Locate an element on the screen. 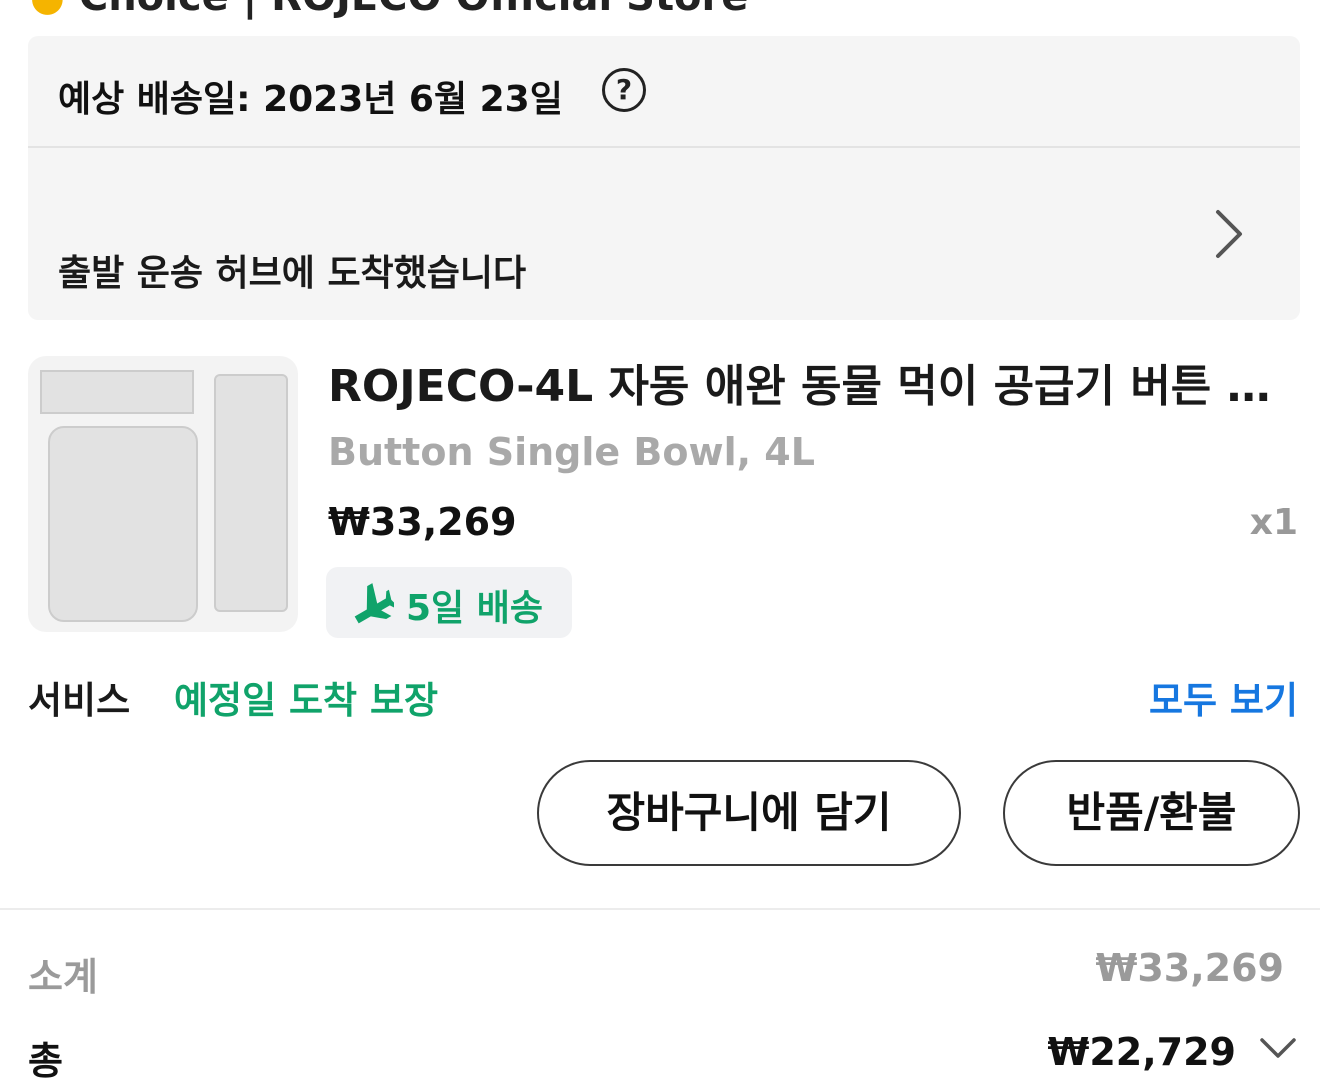 This screenshot has height=1085, width=1320. delivery-badge-label: 5일 배송 is located at coordinates (474, 608).